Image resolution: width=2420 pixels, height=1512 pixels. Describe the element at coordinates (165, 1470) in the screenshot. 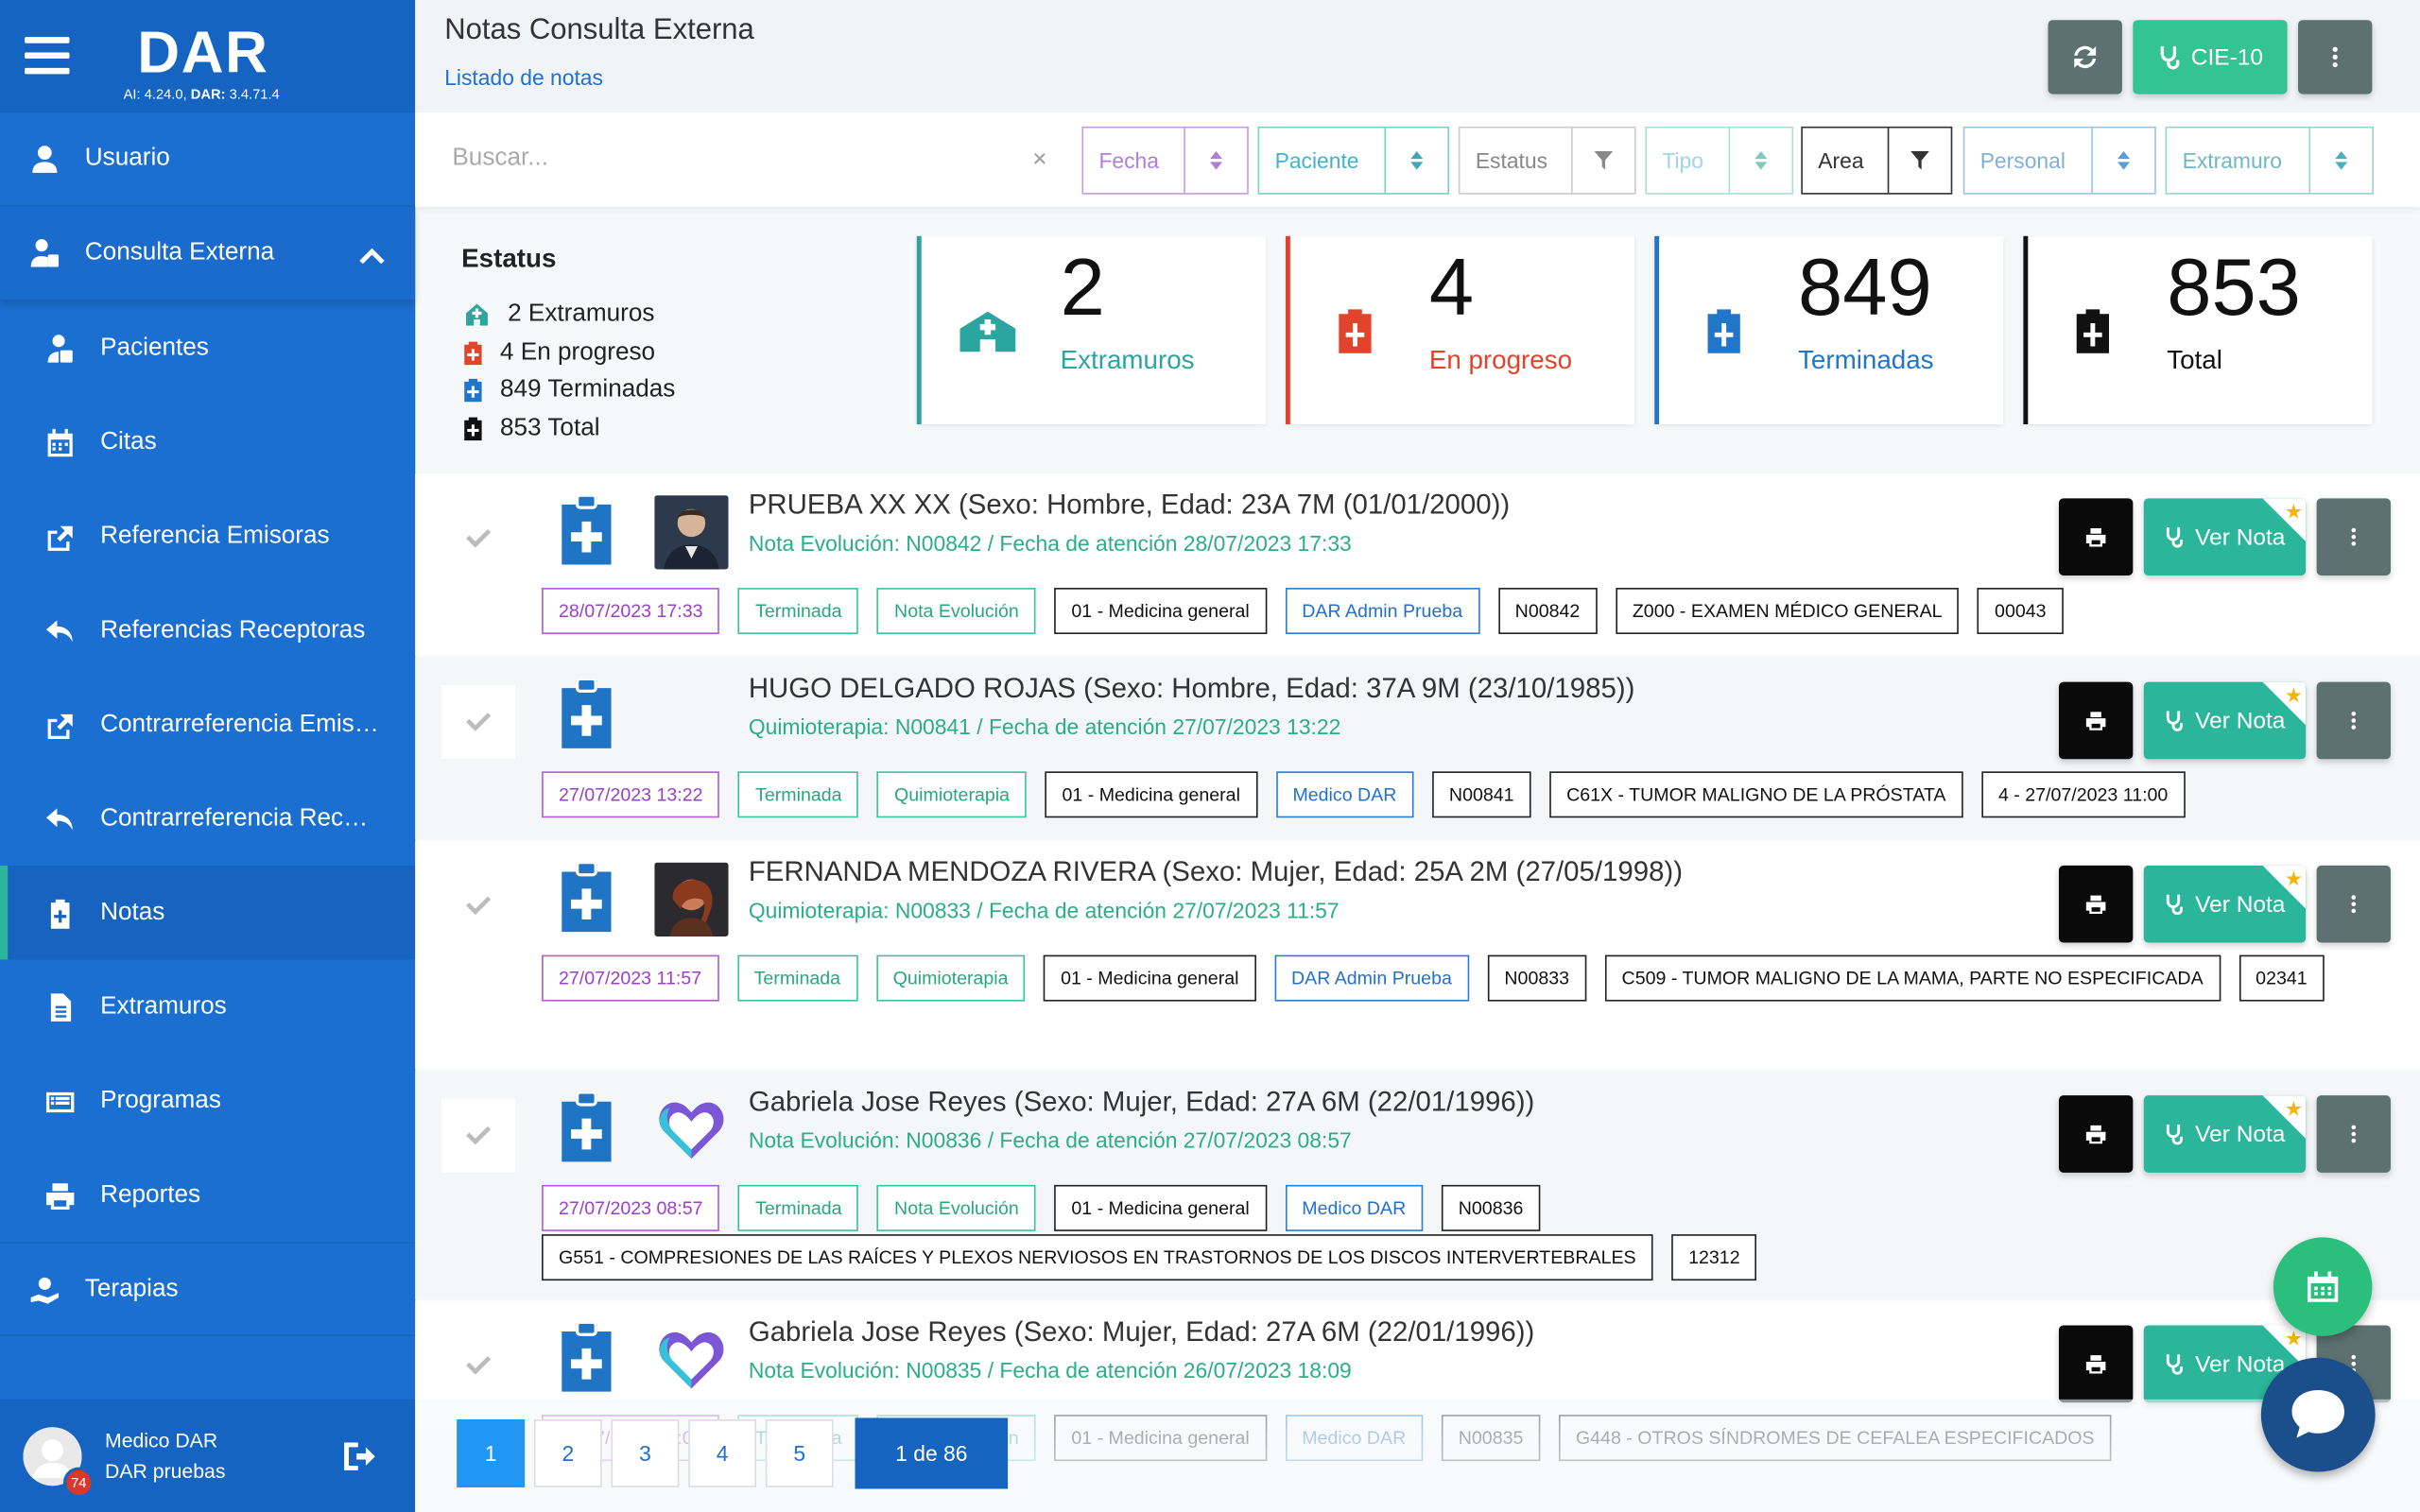

I see `user-org: DAR pruebas` at that location.